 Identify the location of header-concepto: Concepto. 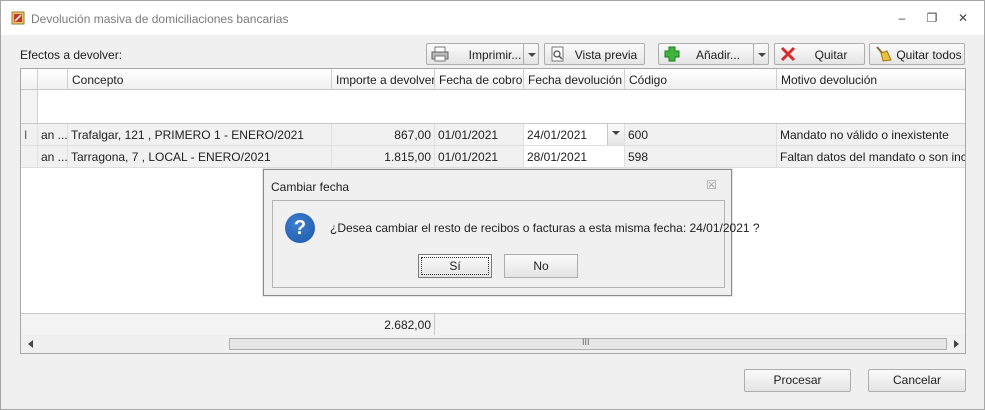
(200, 79).